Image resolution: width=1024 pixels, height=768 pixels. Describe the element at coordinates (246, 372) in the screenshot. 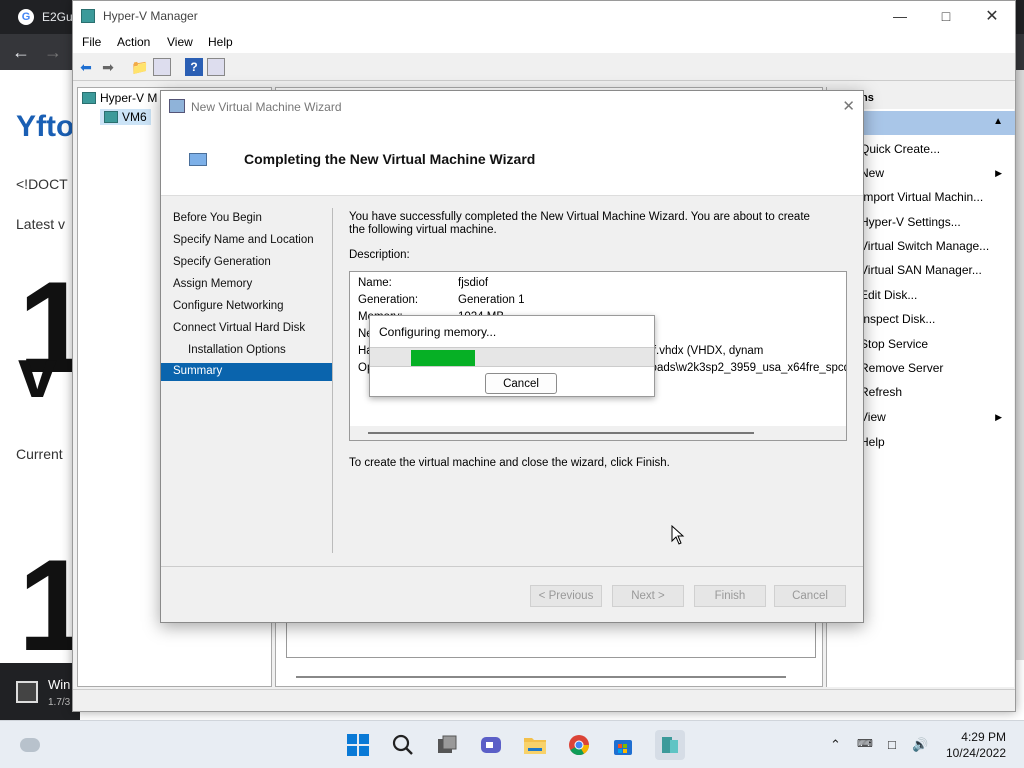

I see `step-summary: Summary` at that location.